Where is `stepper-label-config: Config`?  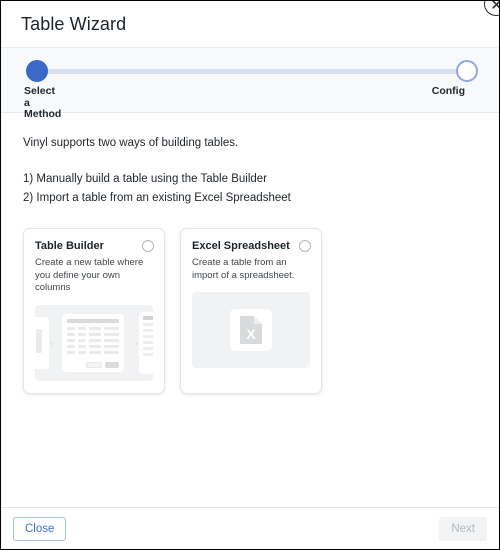
stepper-label-config: Config is located at coordinates (448, 91).